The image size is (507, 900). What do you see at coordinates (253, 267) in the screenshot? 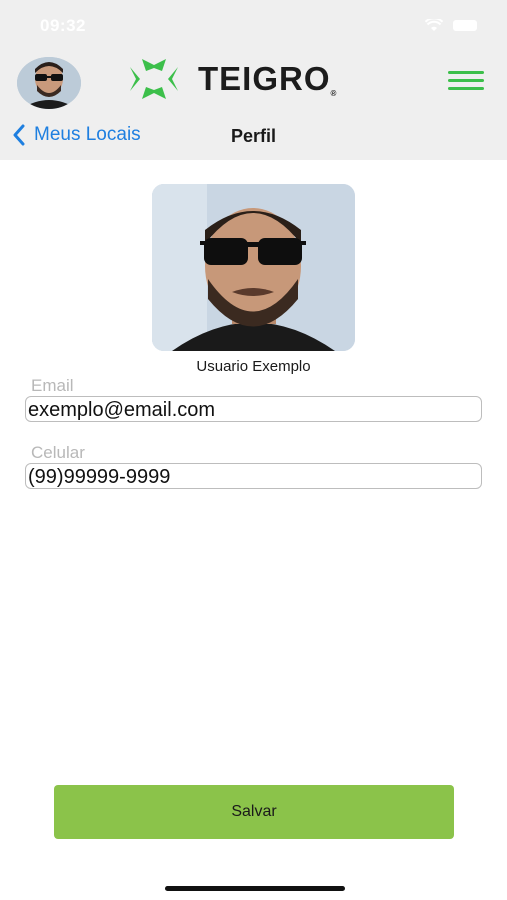
I see `profile-photo` at bounding box center [253, 267].